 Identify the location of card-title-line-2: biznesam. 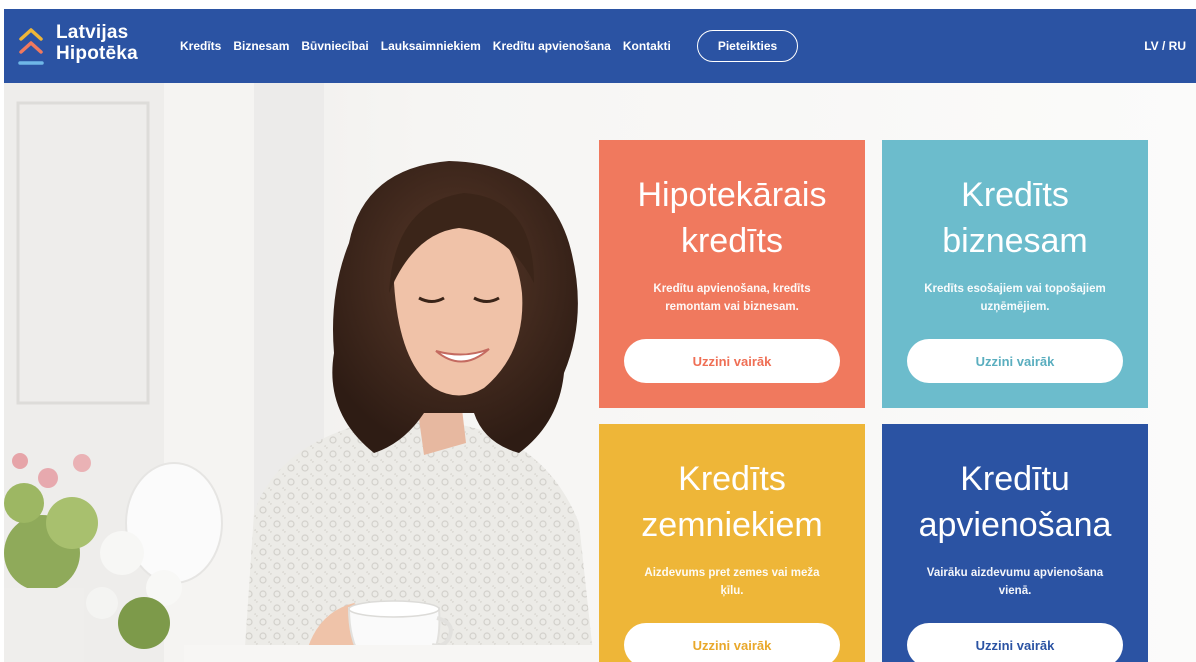
(1015, 241).